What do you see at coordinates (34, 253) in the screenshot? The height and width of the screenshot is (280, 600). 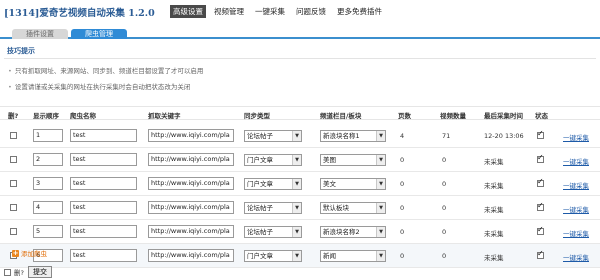 I see `add-crawler-link: 添加爬虫` at bounding box center [34, 253].